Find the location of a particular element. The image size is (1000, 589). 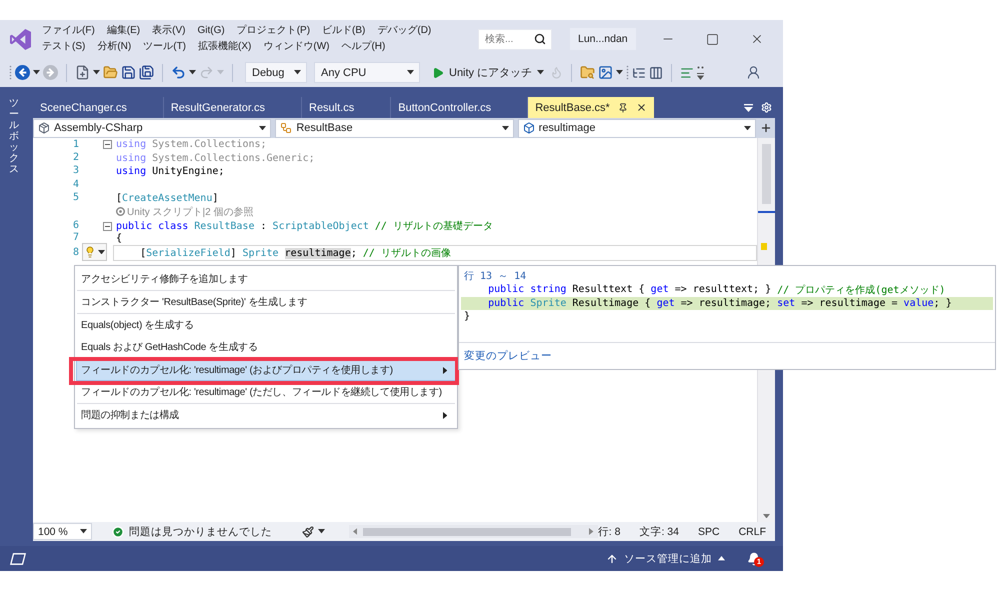

cursor-column-label: 文字: 34 is located at coordinates (659, 531).